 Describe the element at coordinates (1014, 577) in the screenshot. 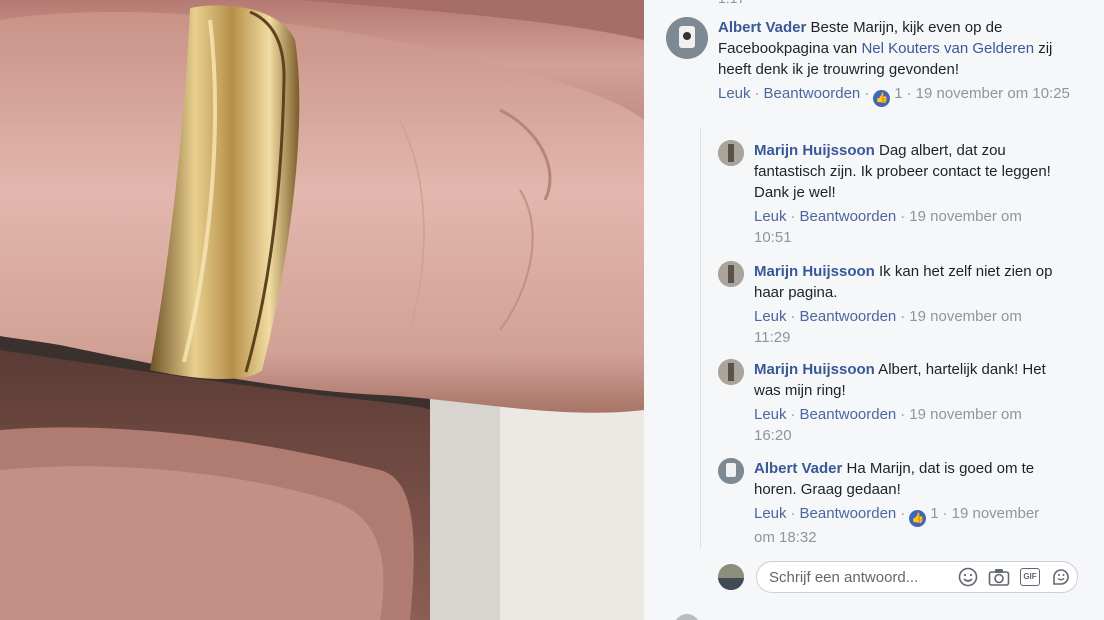

I see `composer-icons: GIF` at that location.